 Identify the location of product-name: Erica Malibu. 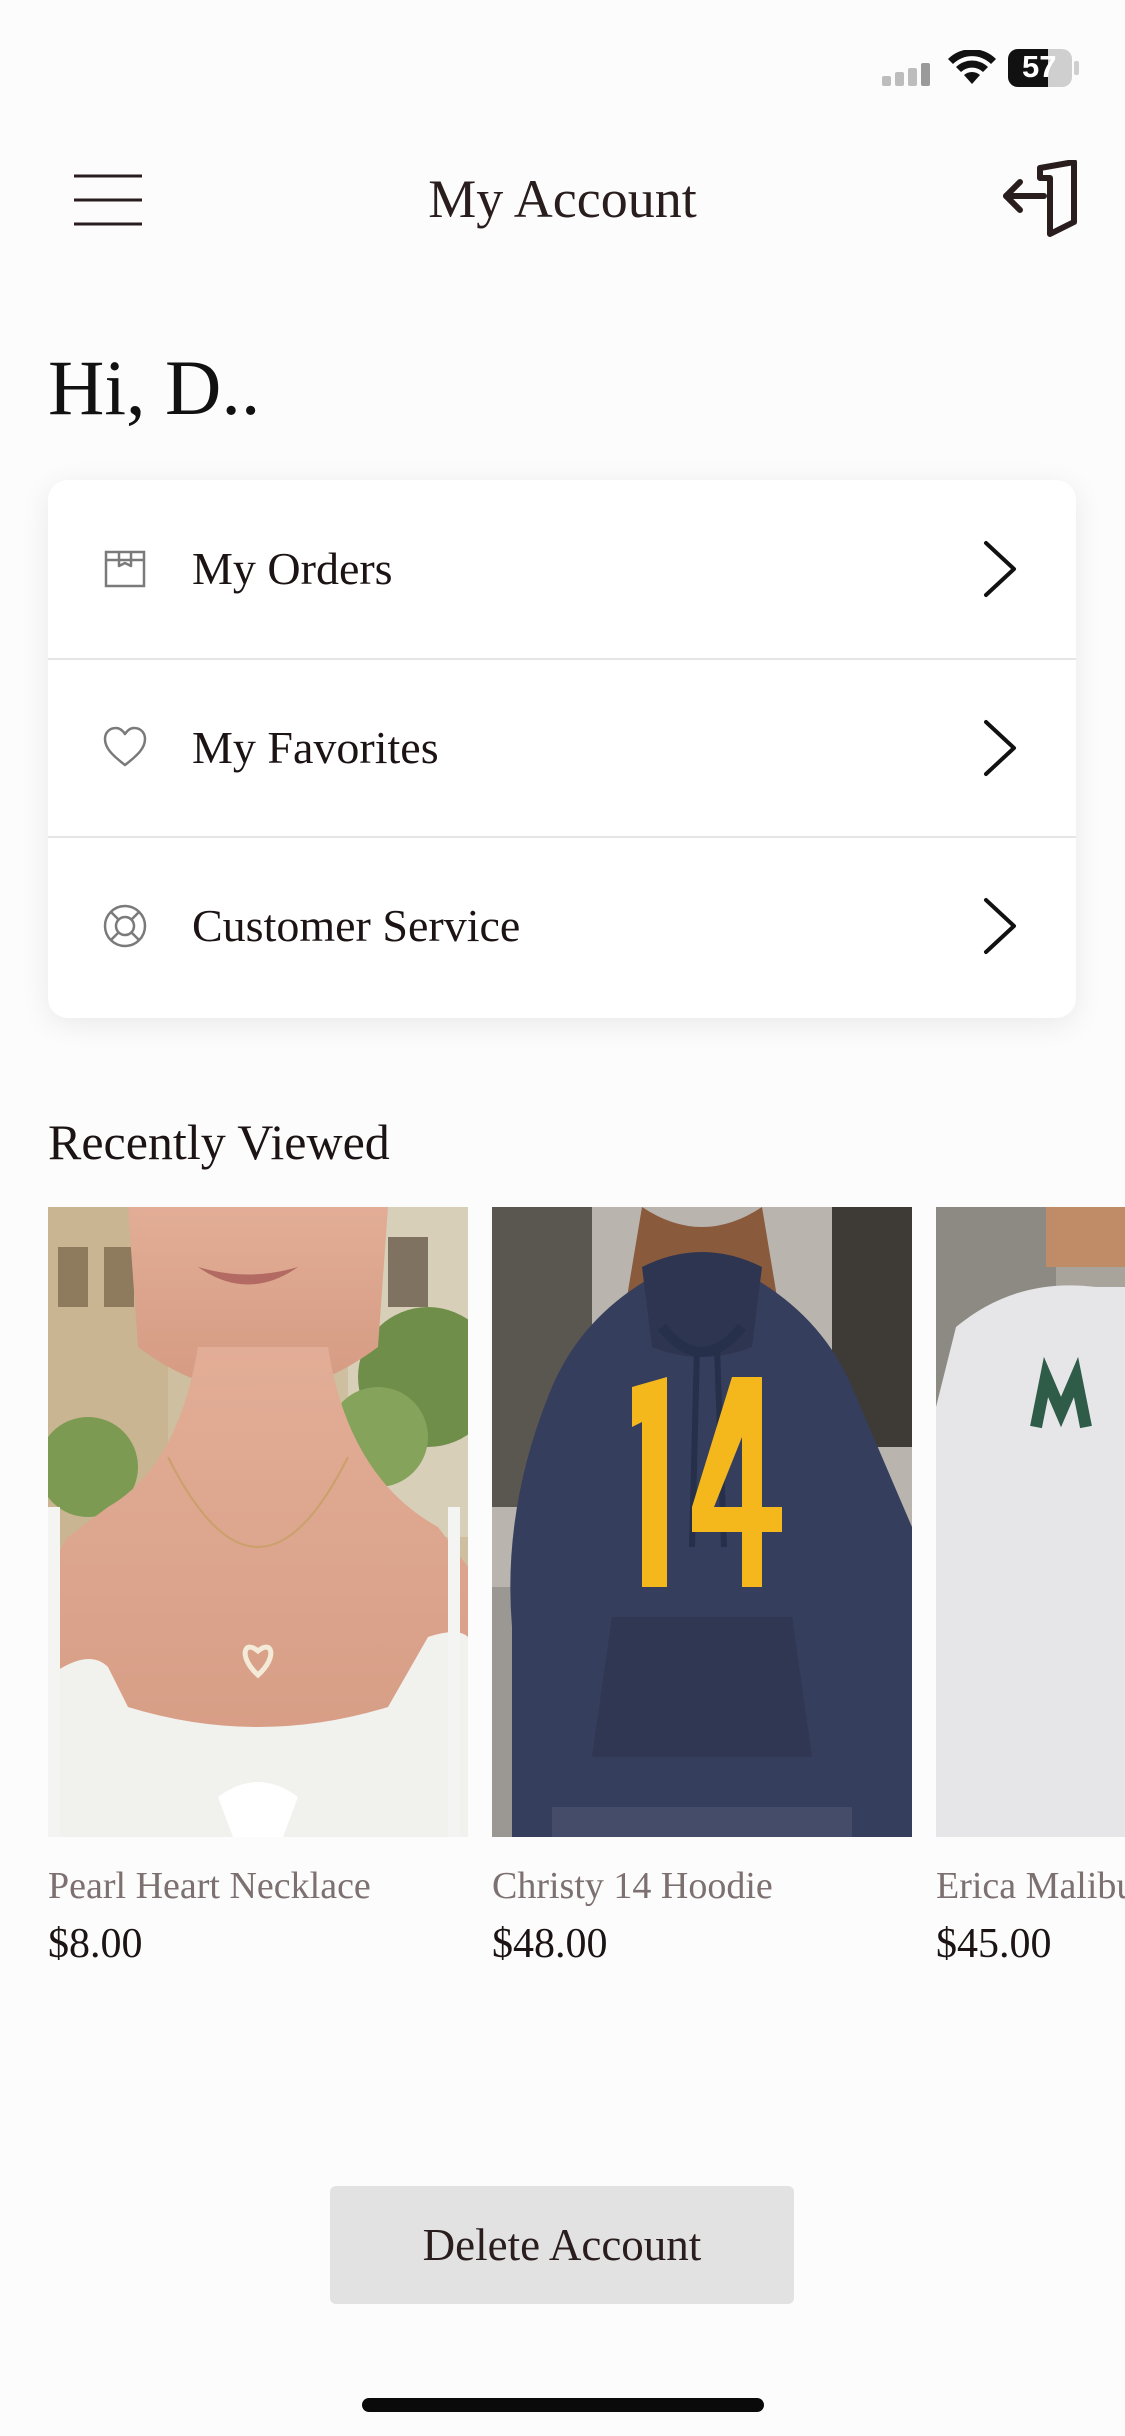
(1030, 1886).